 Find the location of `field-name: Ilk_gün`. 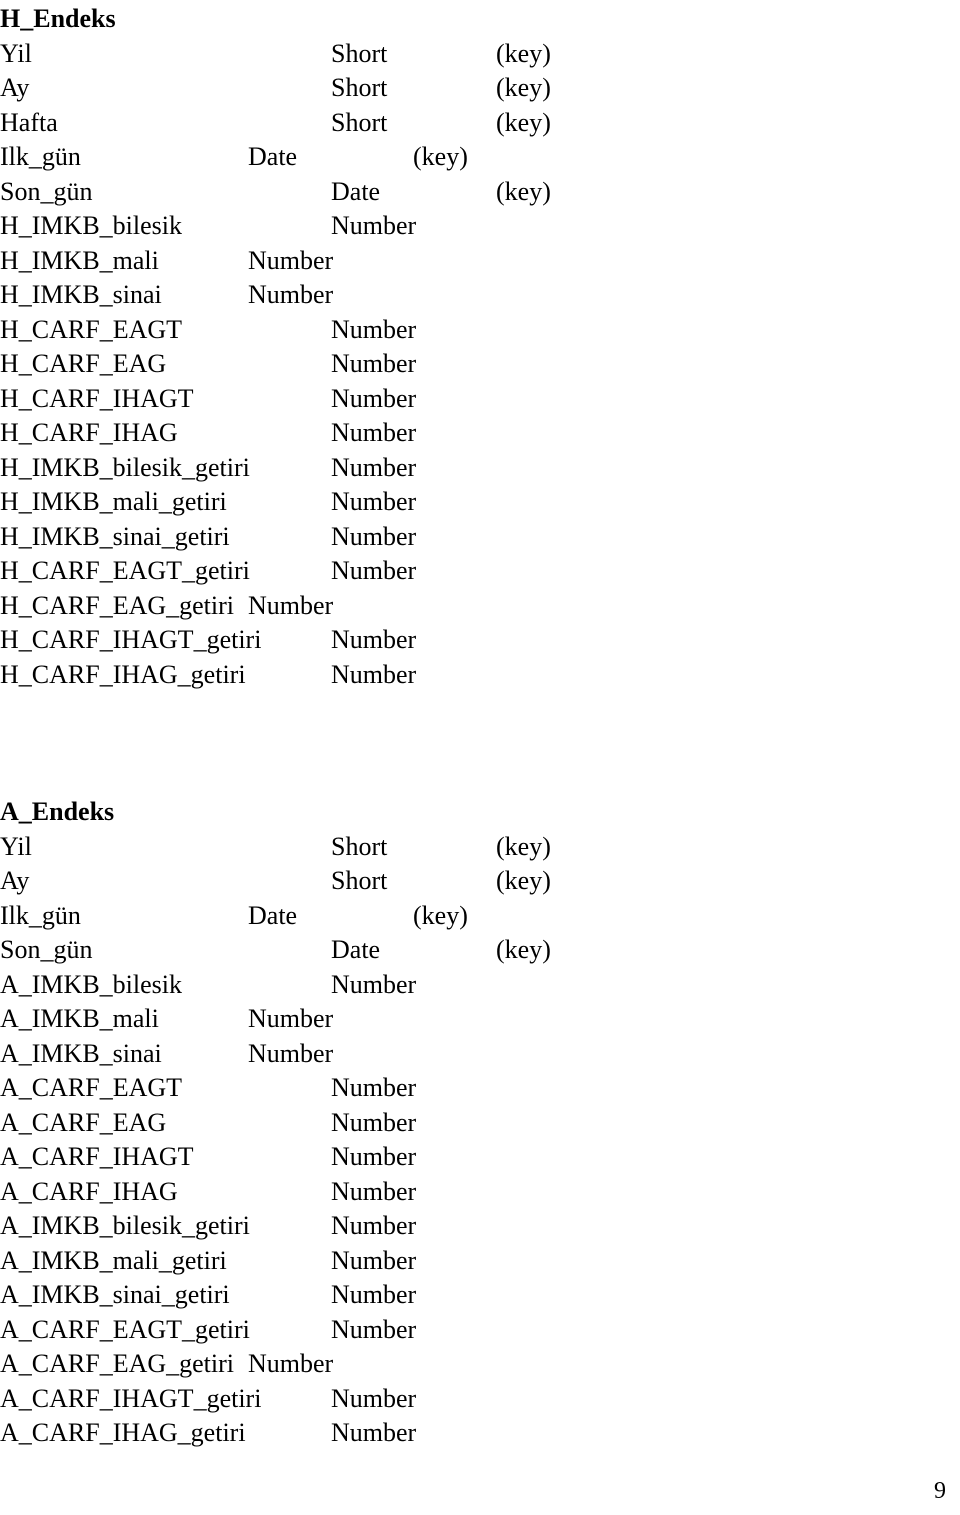

field-name: Ilk_gün is located at coordinates (40, 156).